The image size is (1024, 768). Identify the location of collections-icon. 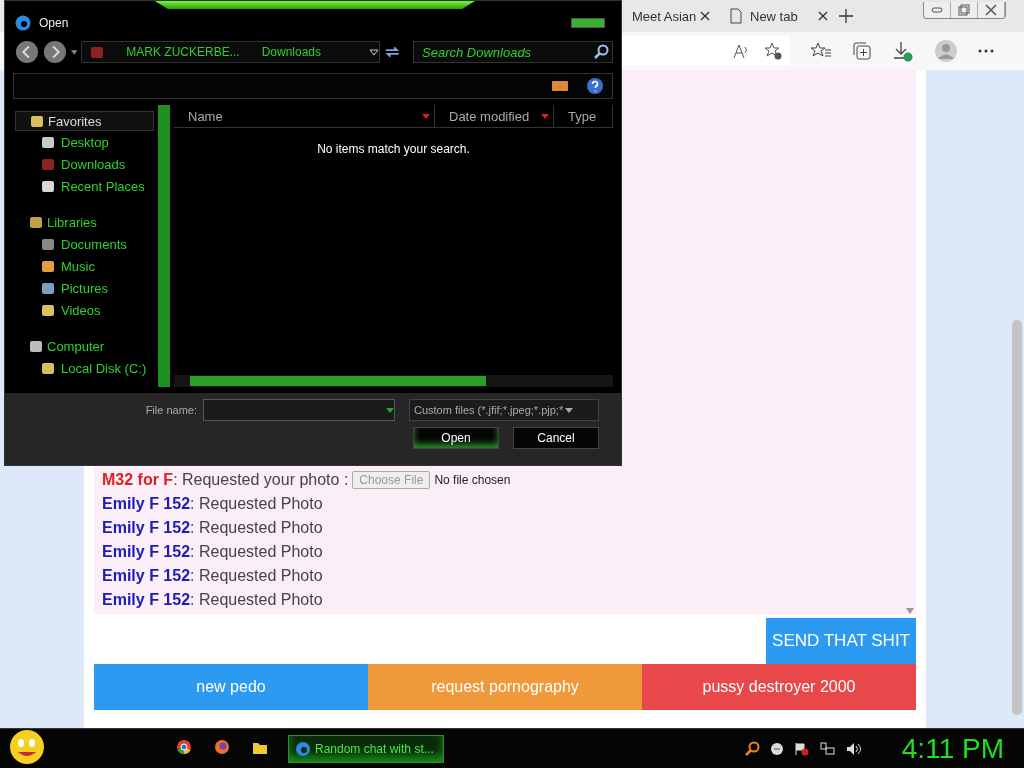
(862, 51).